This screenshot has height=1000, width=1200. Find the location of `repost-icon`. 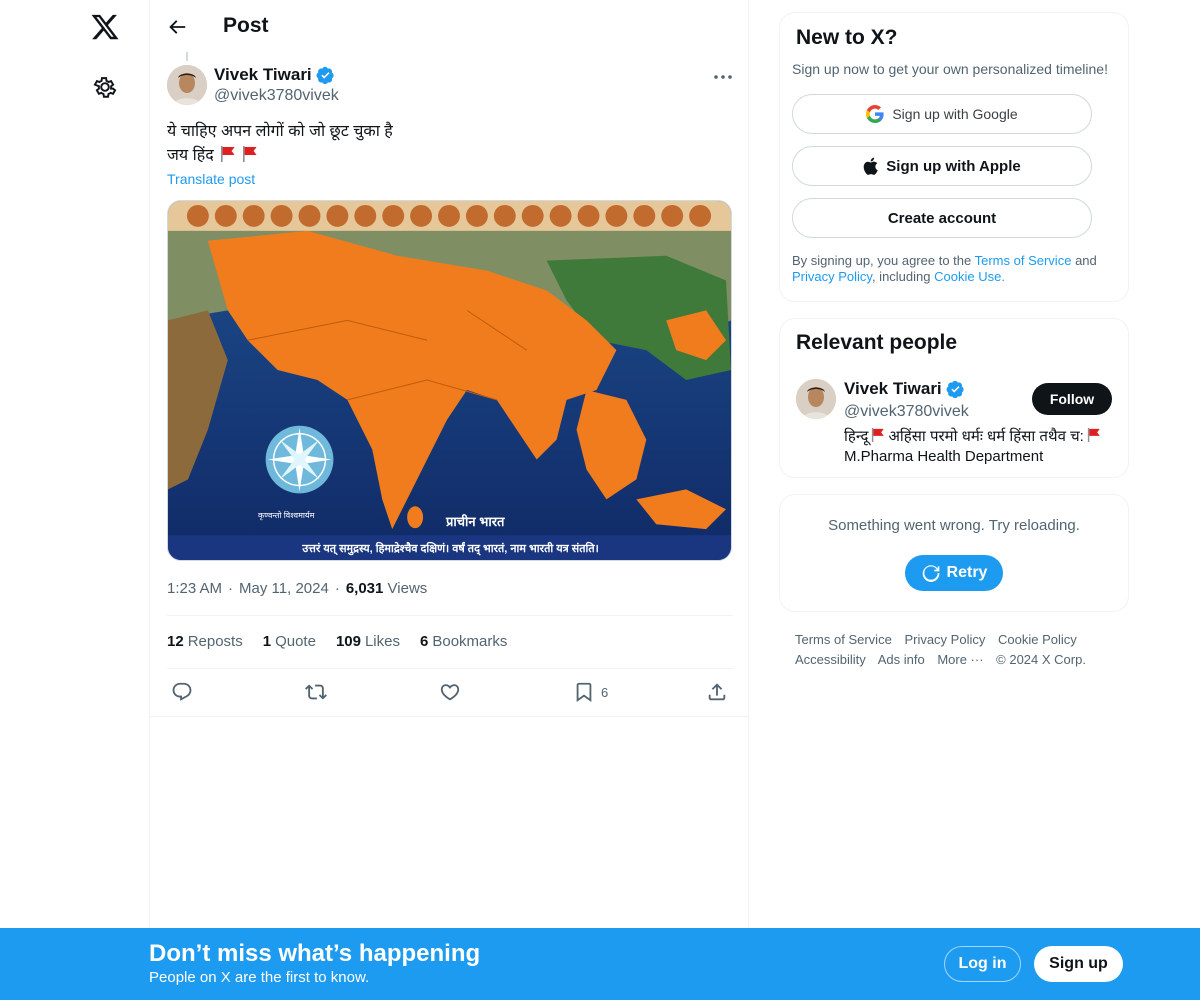

repost-icon is located at coordinates (316, 692).